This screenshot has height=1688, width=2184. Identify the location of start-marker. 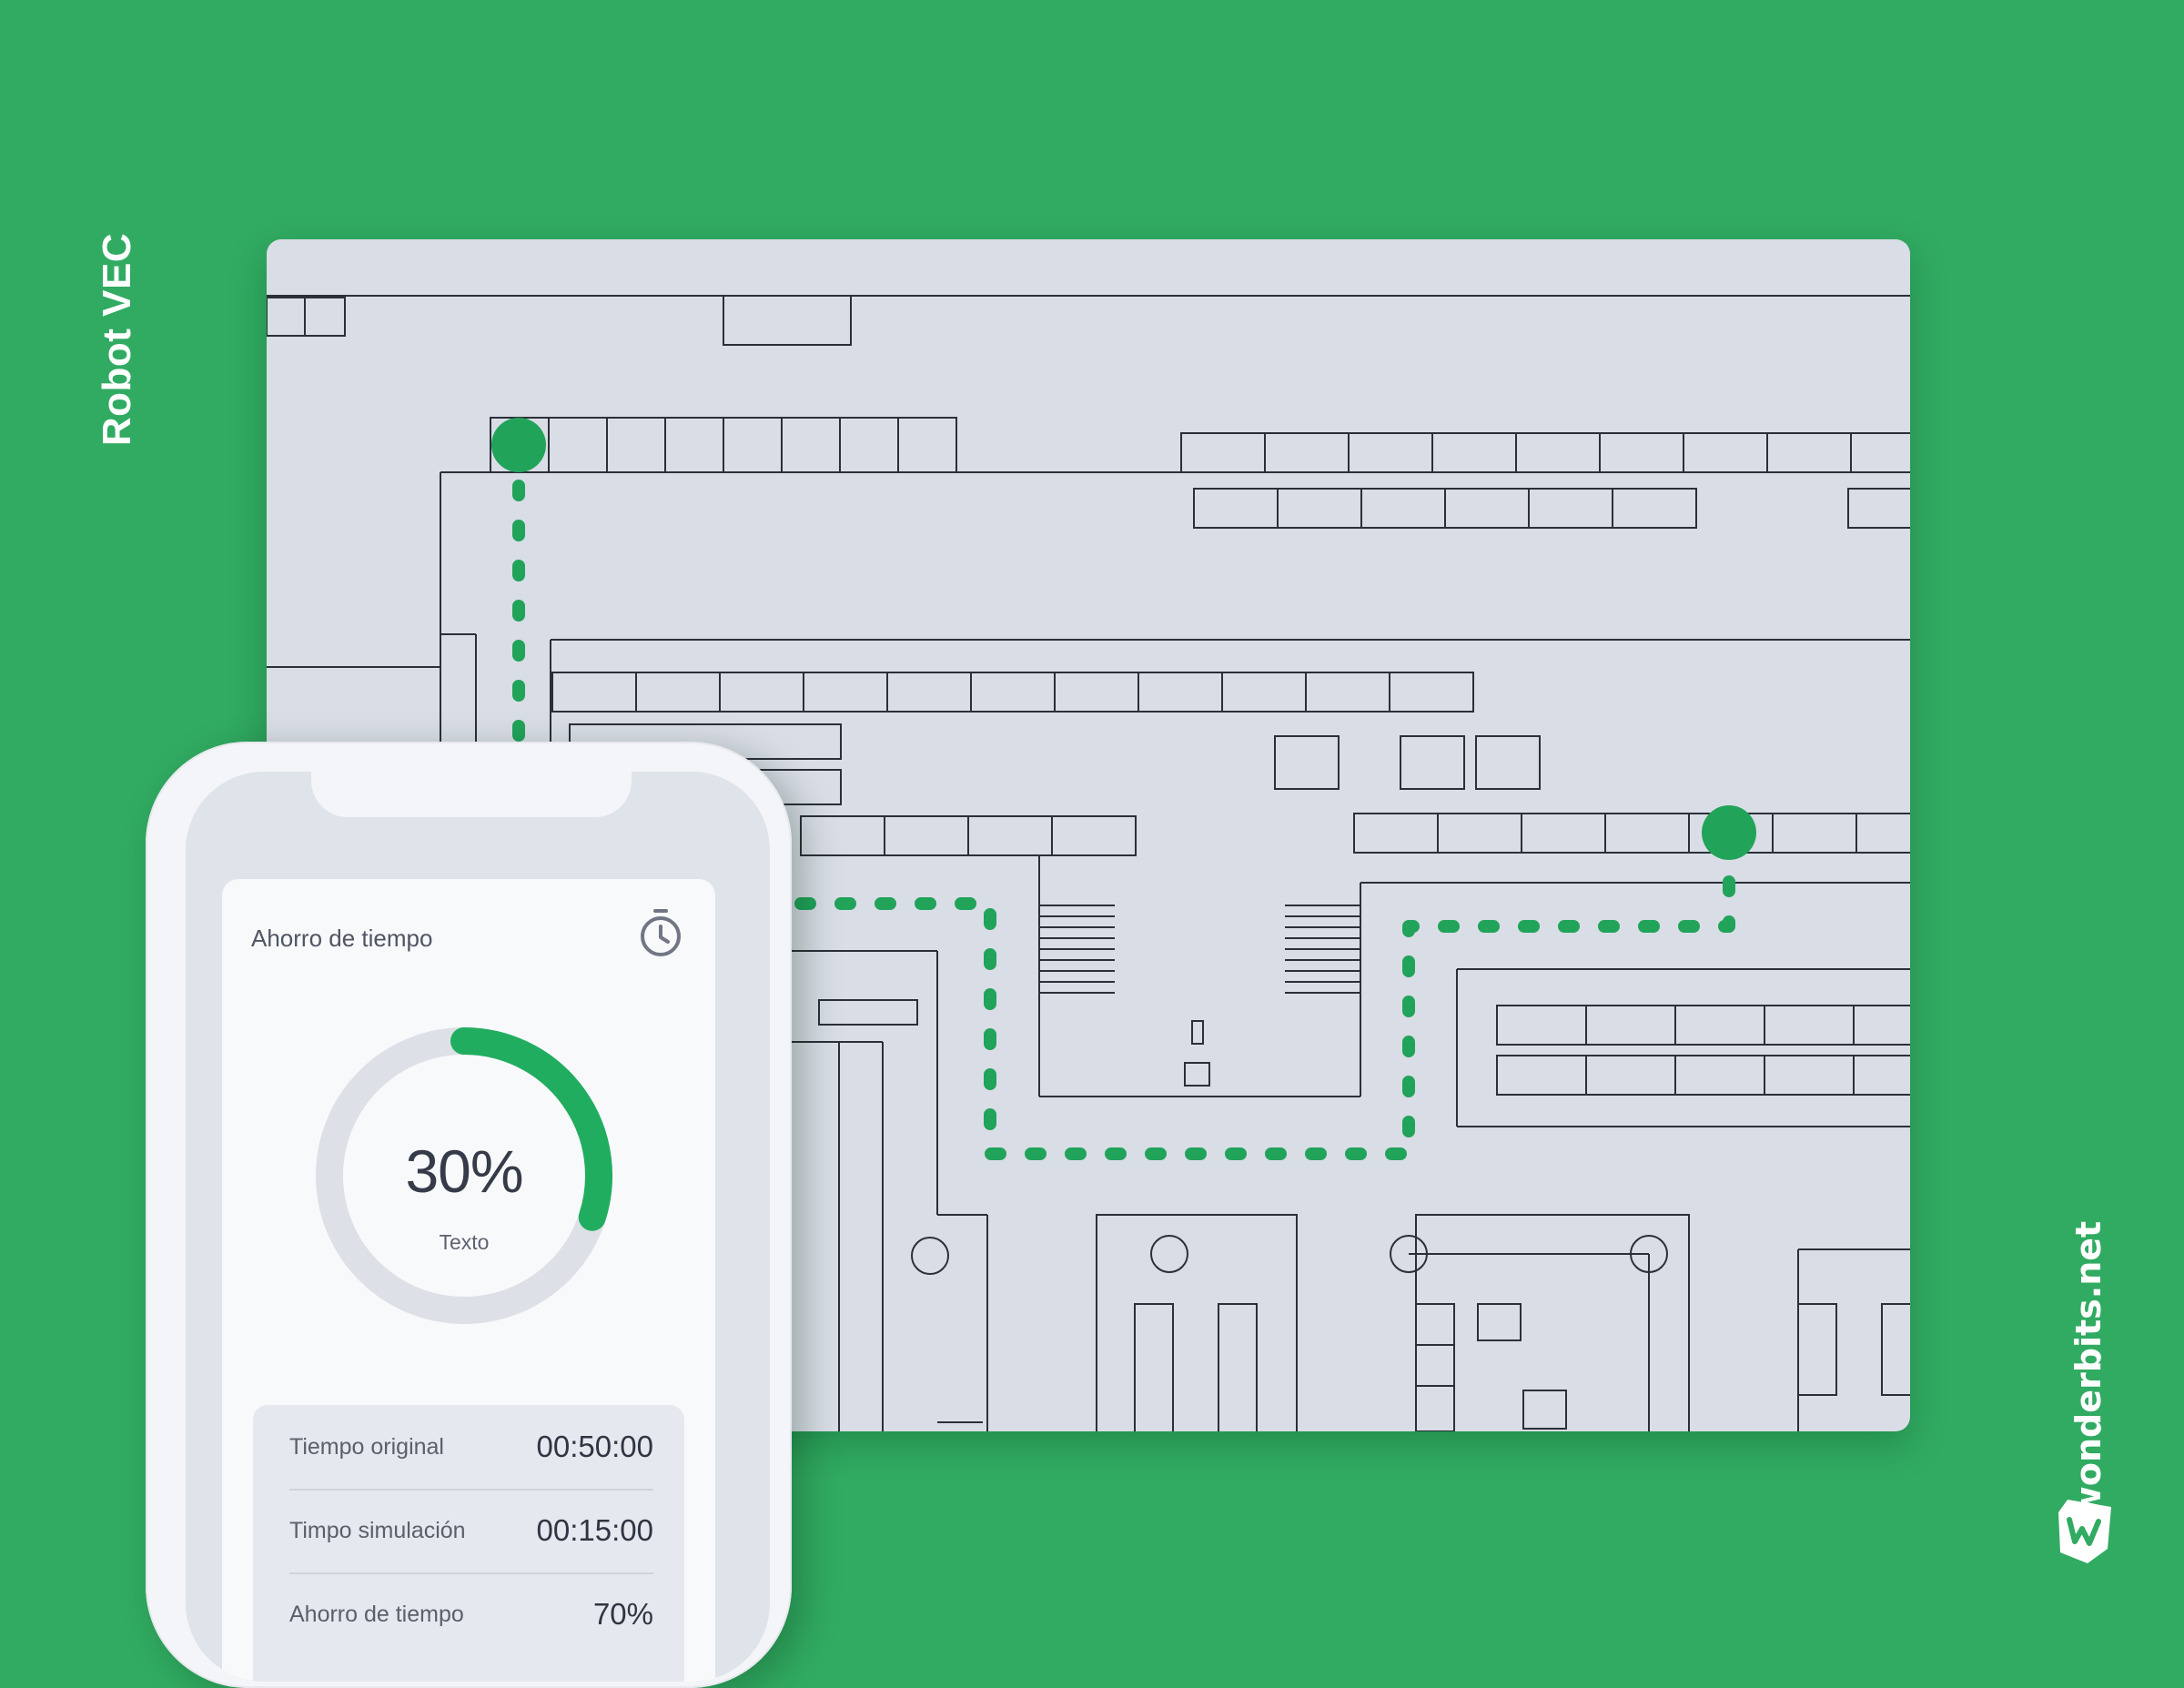
(518, 445).